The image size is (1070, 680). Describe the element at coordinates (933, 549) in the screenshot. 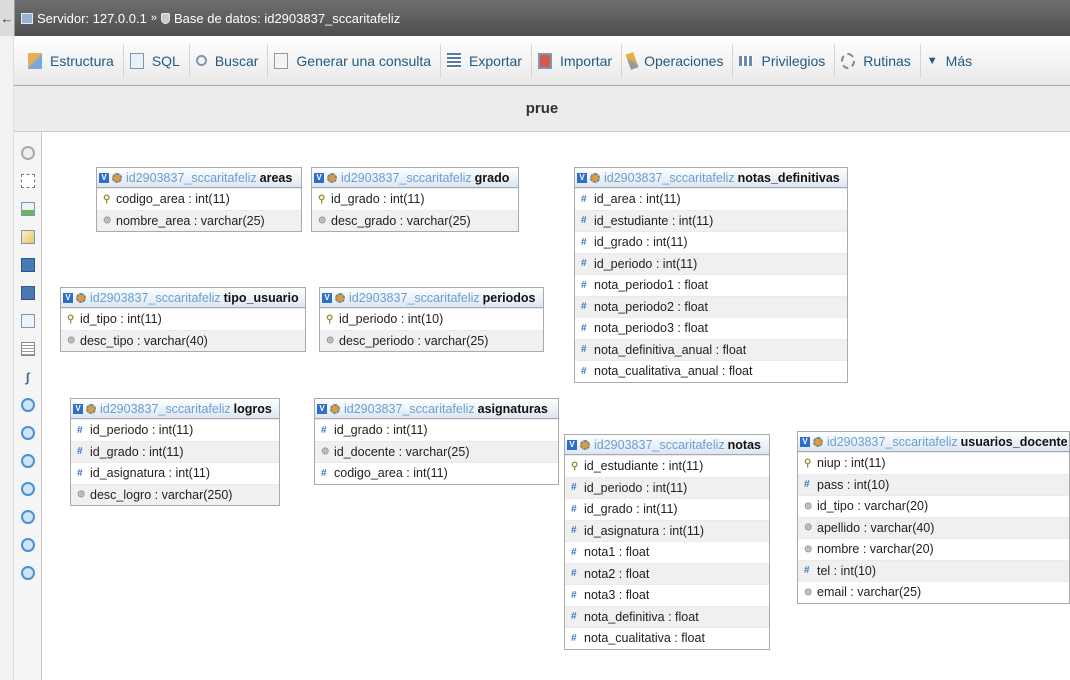

I see `table-column-row: ⊚ nombre : varchar(20)` at that location.